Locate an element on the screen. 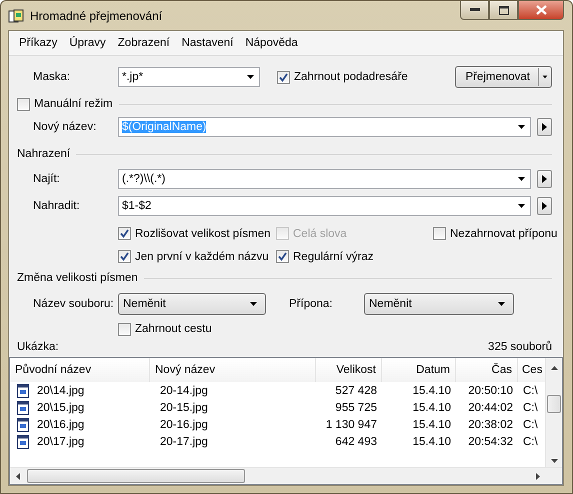  close-icon is located at coordinates (541, 10).